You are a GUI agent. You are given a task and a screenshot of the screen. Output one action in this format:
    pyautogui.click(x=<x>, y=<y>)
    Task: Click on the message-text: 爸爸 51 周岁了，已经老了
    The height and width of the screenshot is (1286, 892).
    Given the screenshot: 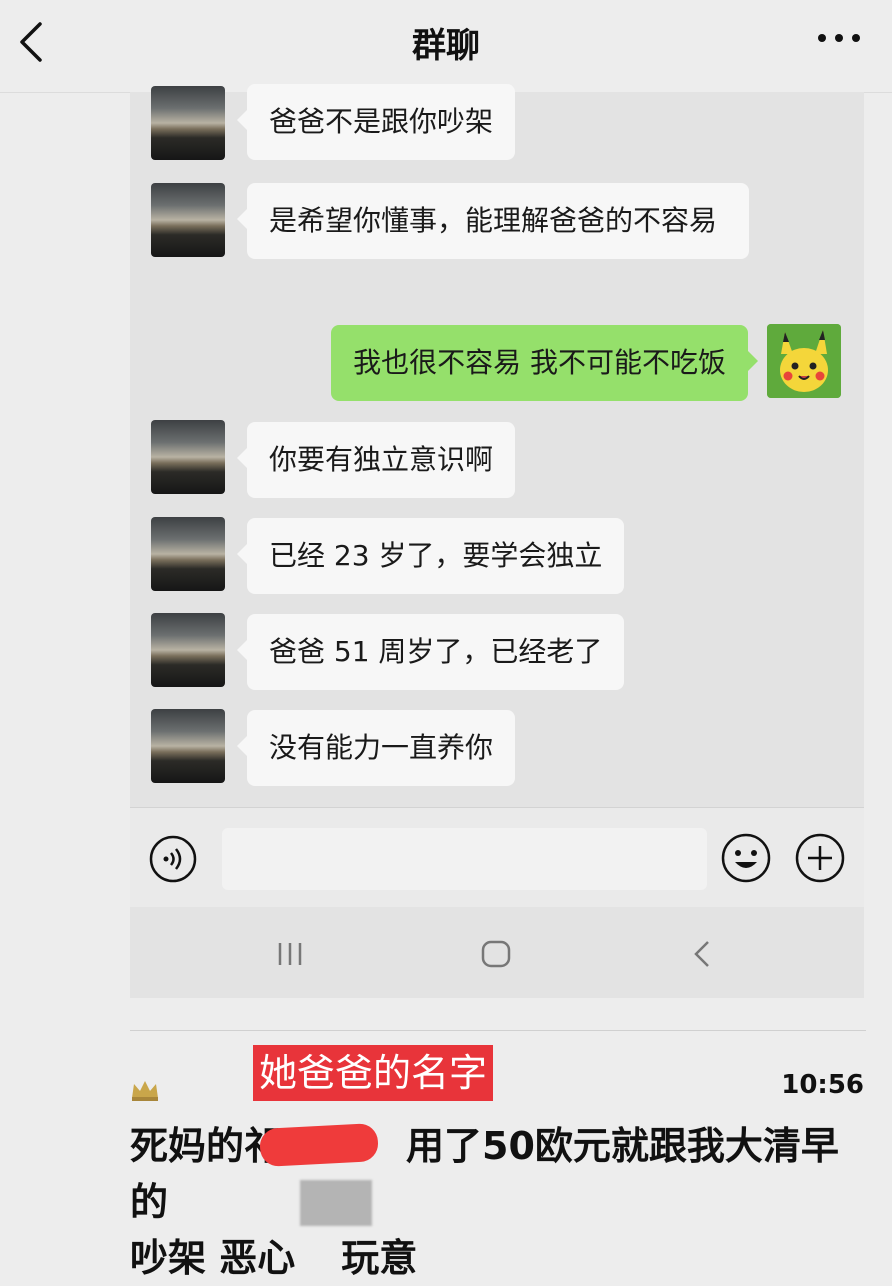 What is the action you would take?
    pyautogui.click(x=436, y=651)
    